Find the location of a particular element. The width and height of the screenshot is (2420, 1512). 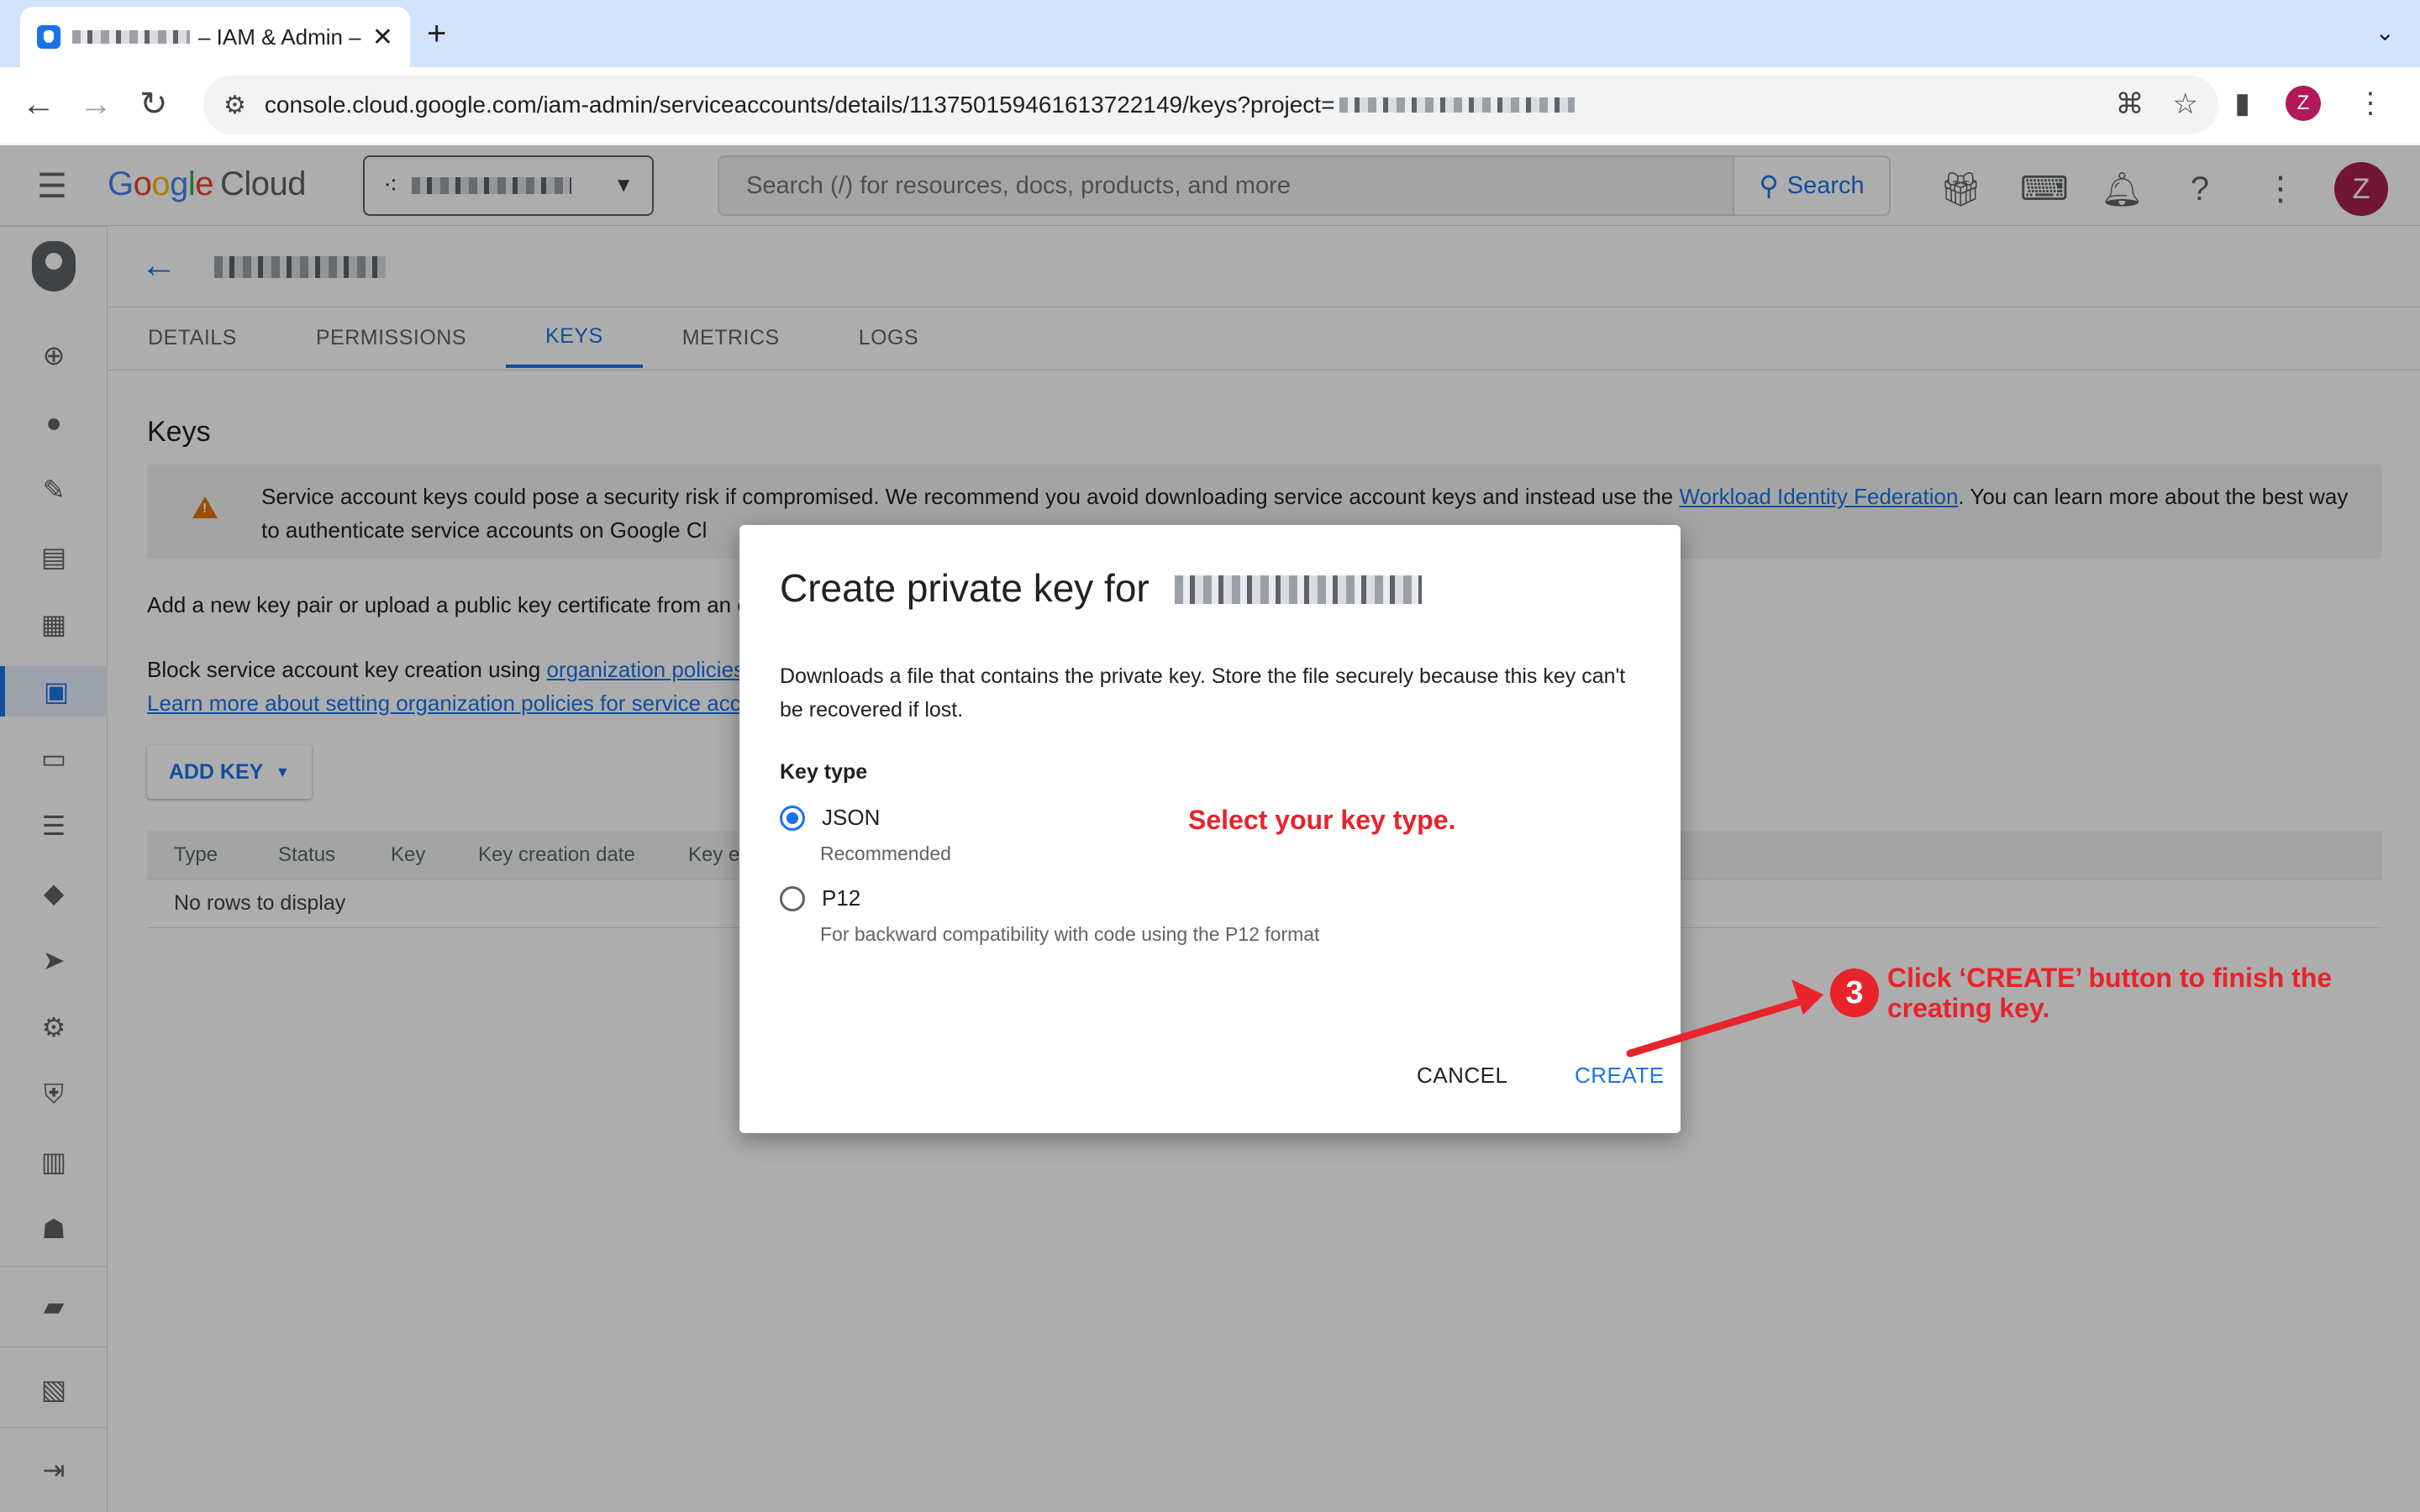

tab-search-chevron-icon: ⌄ is located at coordinates (2385, 32).